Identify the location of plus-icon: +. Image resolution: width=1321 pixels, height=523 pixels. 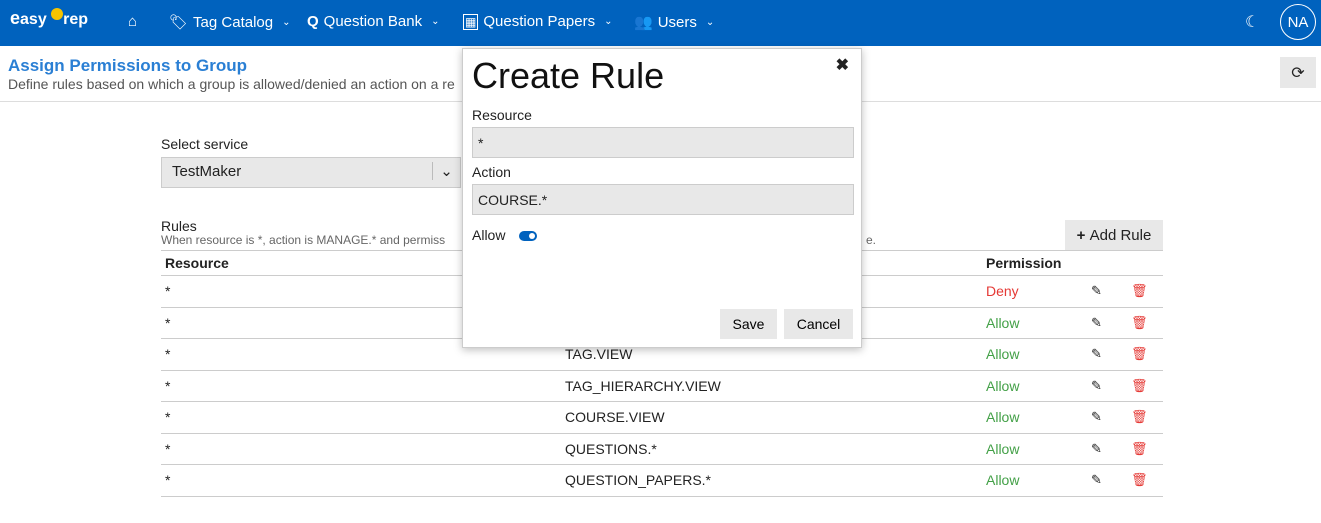
(1081, 235).